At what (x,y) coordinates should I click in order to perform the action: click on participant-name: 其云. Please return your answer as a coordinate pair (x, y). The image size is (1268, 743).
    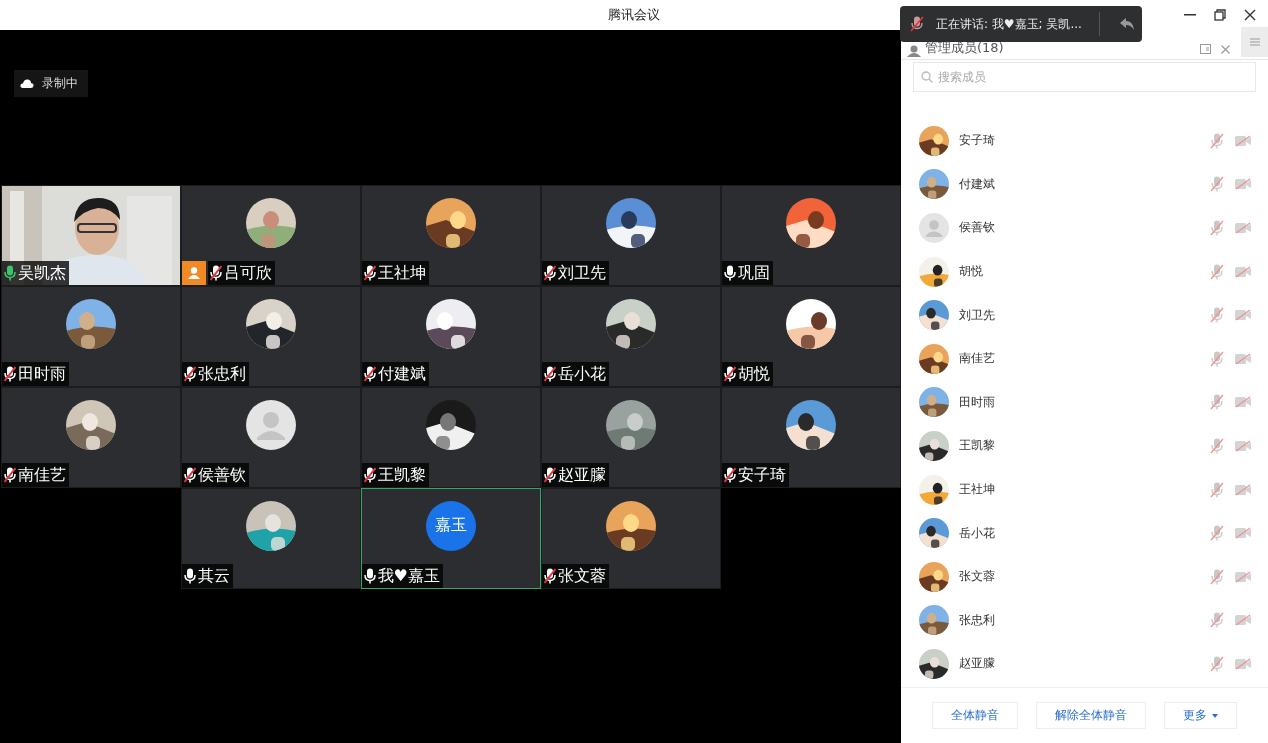
    Looking at the image, I should click on (213, 575).